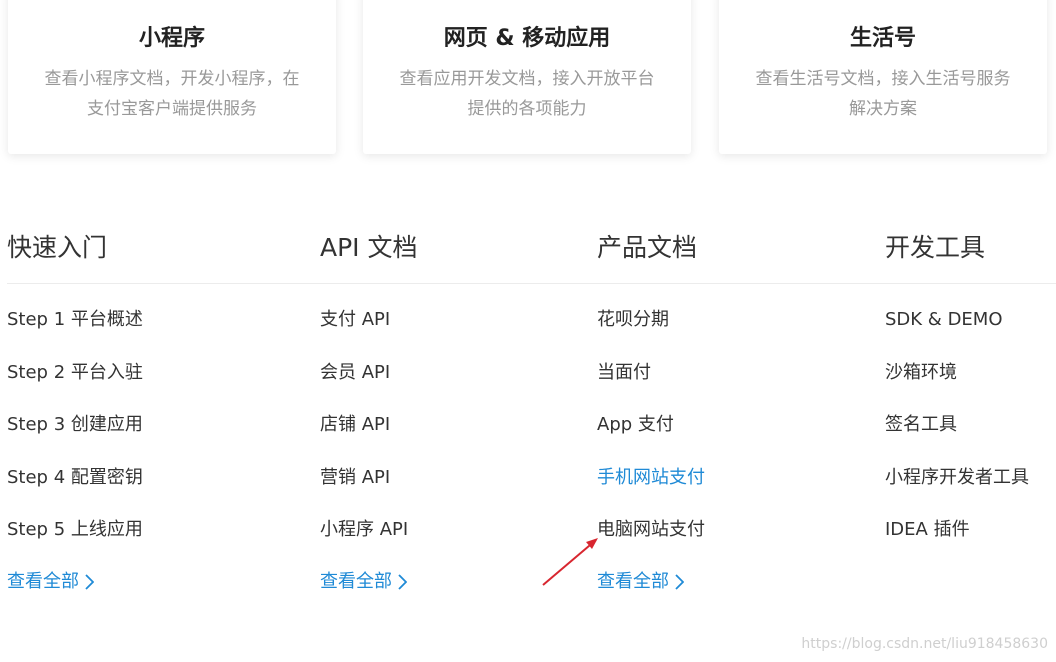  What do you see at coordinates (570, 562) in the screenshot?
I see `red-arrow-annotation` at bounding box center [570, 562].